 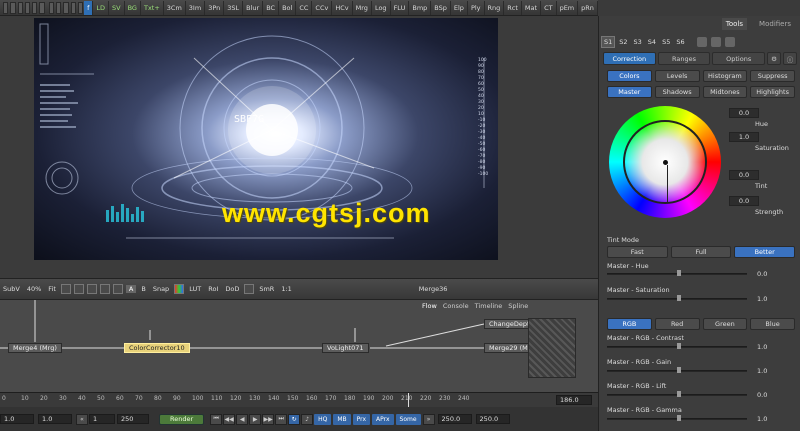 What do you see at coordinates (213, 289) in the screenshot?
I see `roi-button: RoI` at bounding box center [213, 289].